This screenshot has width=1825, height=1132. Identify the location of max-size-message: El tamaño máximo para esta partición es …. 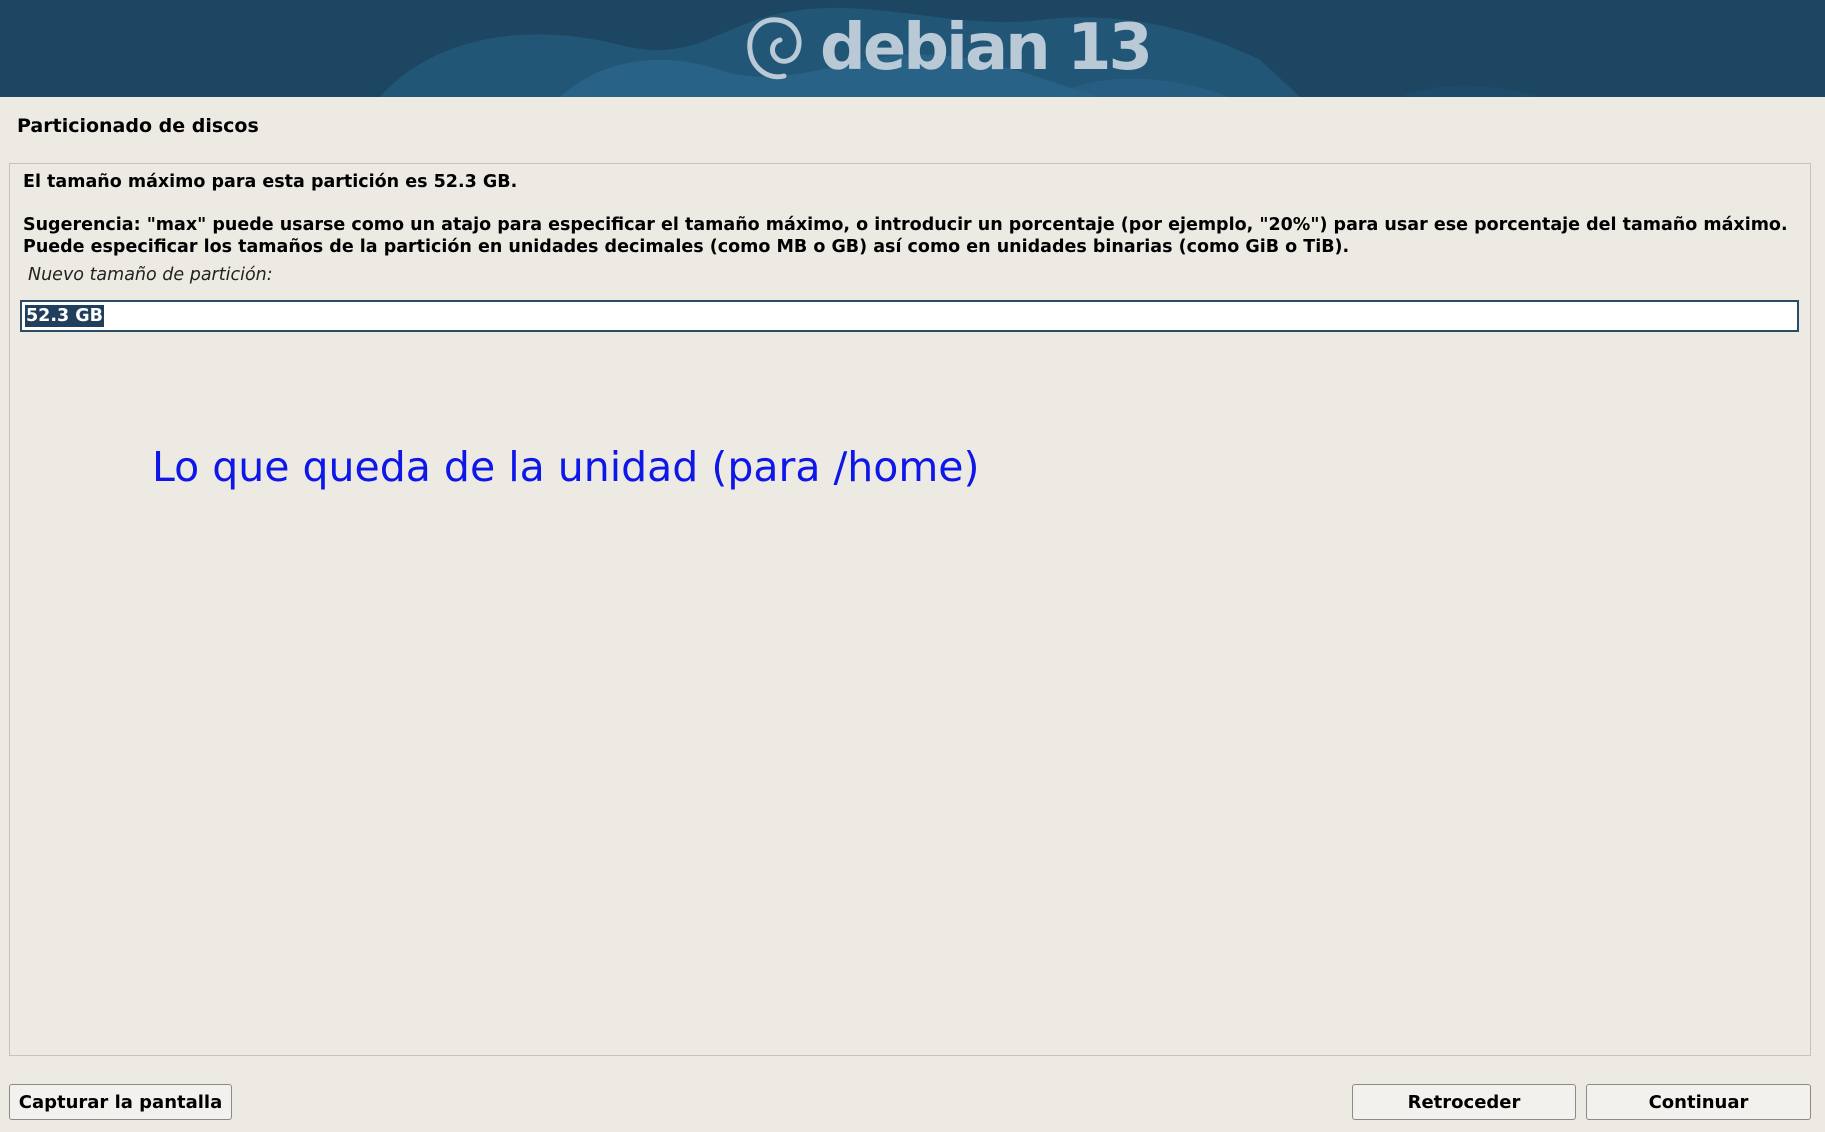
(270, 182).